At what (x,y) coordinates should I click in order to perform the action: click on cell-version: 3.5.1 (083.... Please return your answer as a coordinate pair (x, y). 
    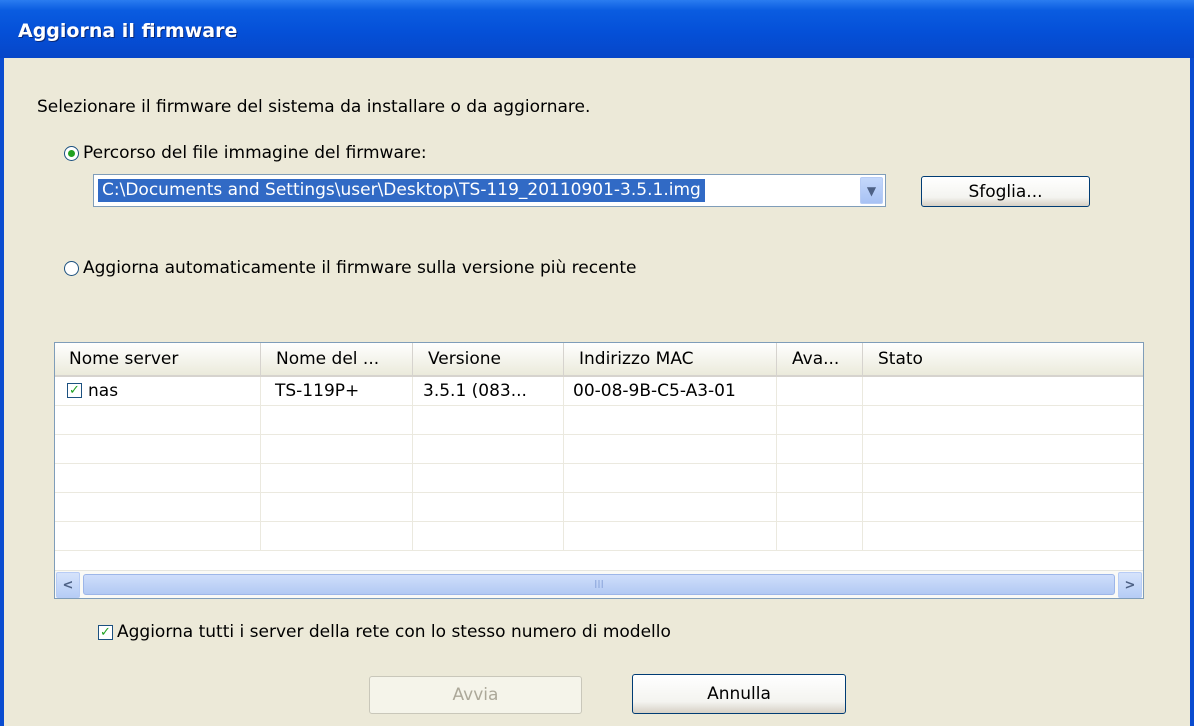
    Looking at the image, I should click on (488, 391).